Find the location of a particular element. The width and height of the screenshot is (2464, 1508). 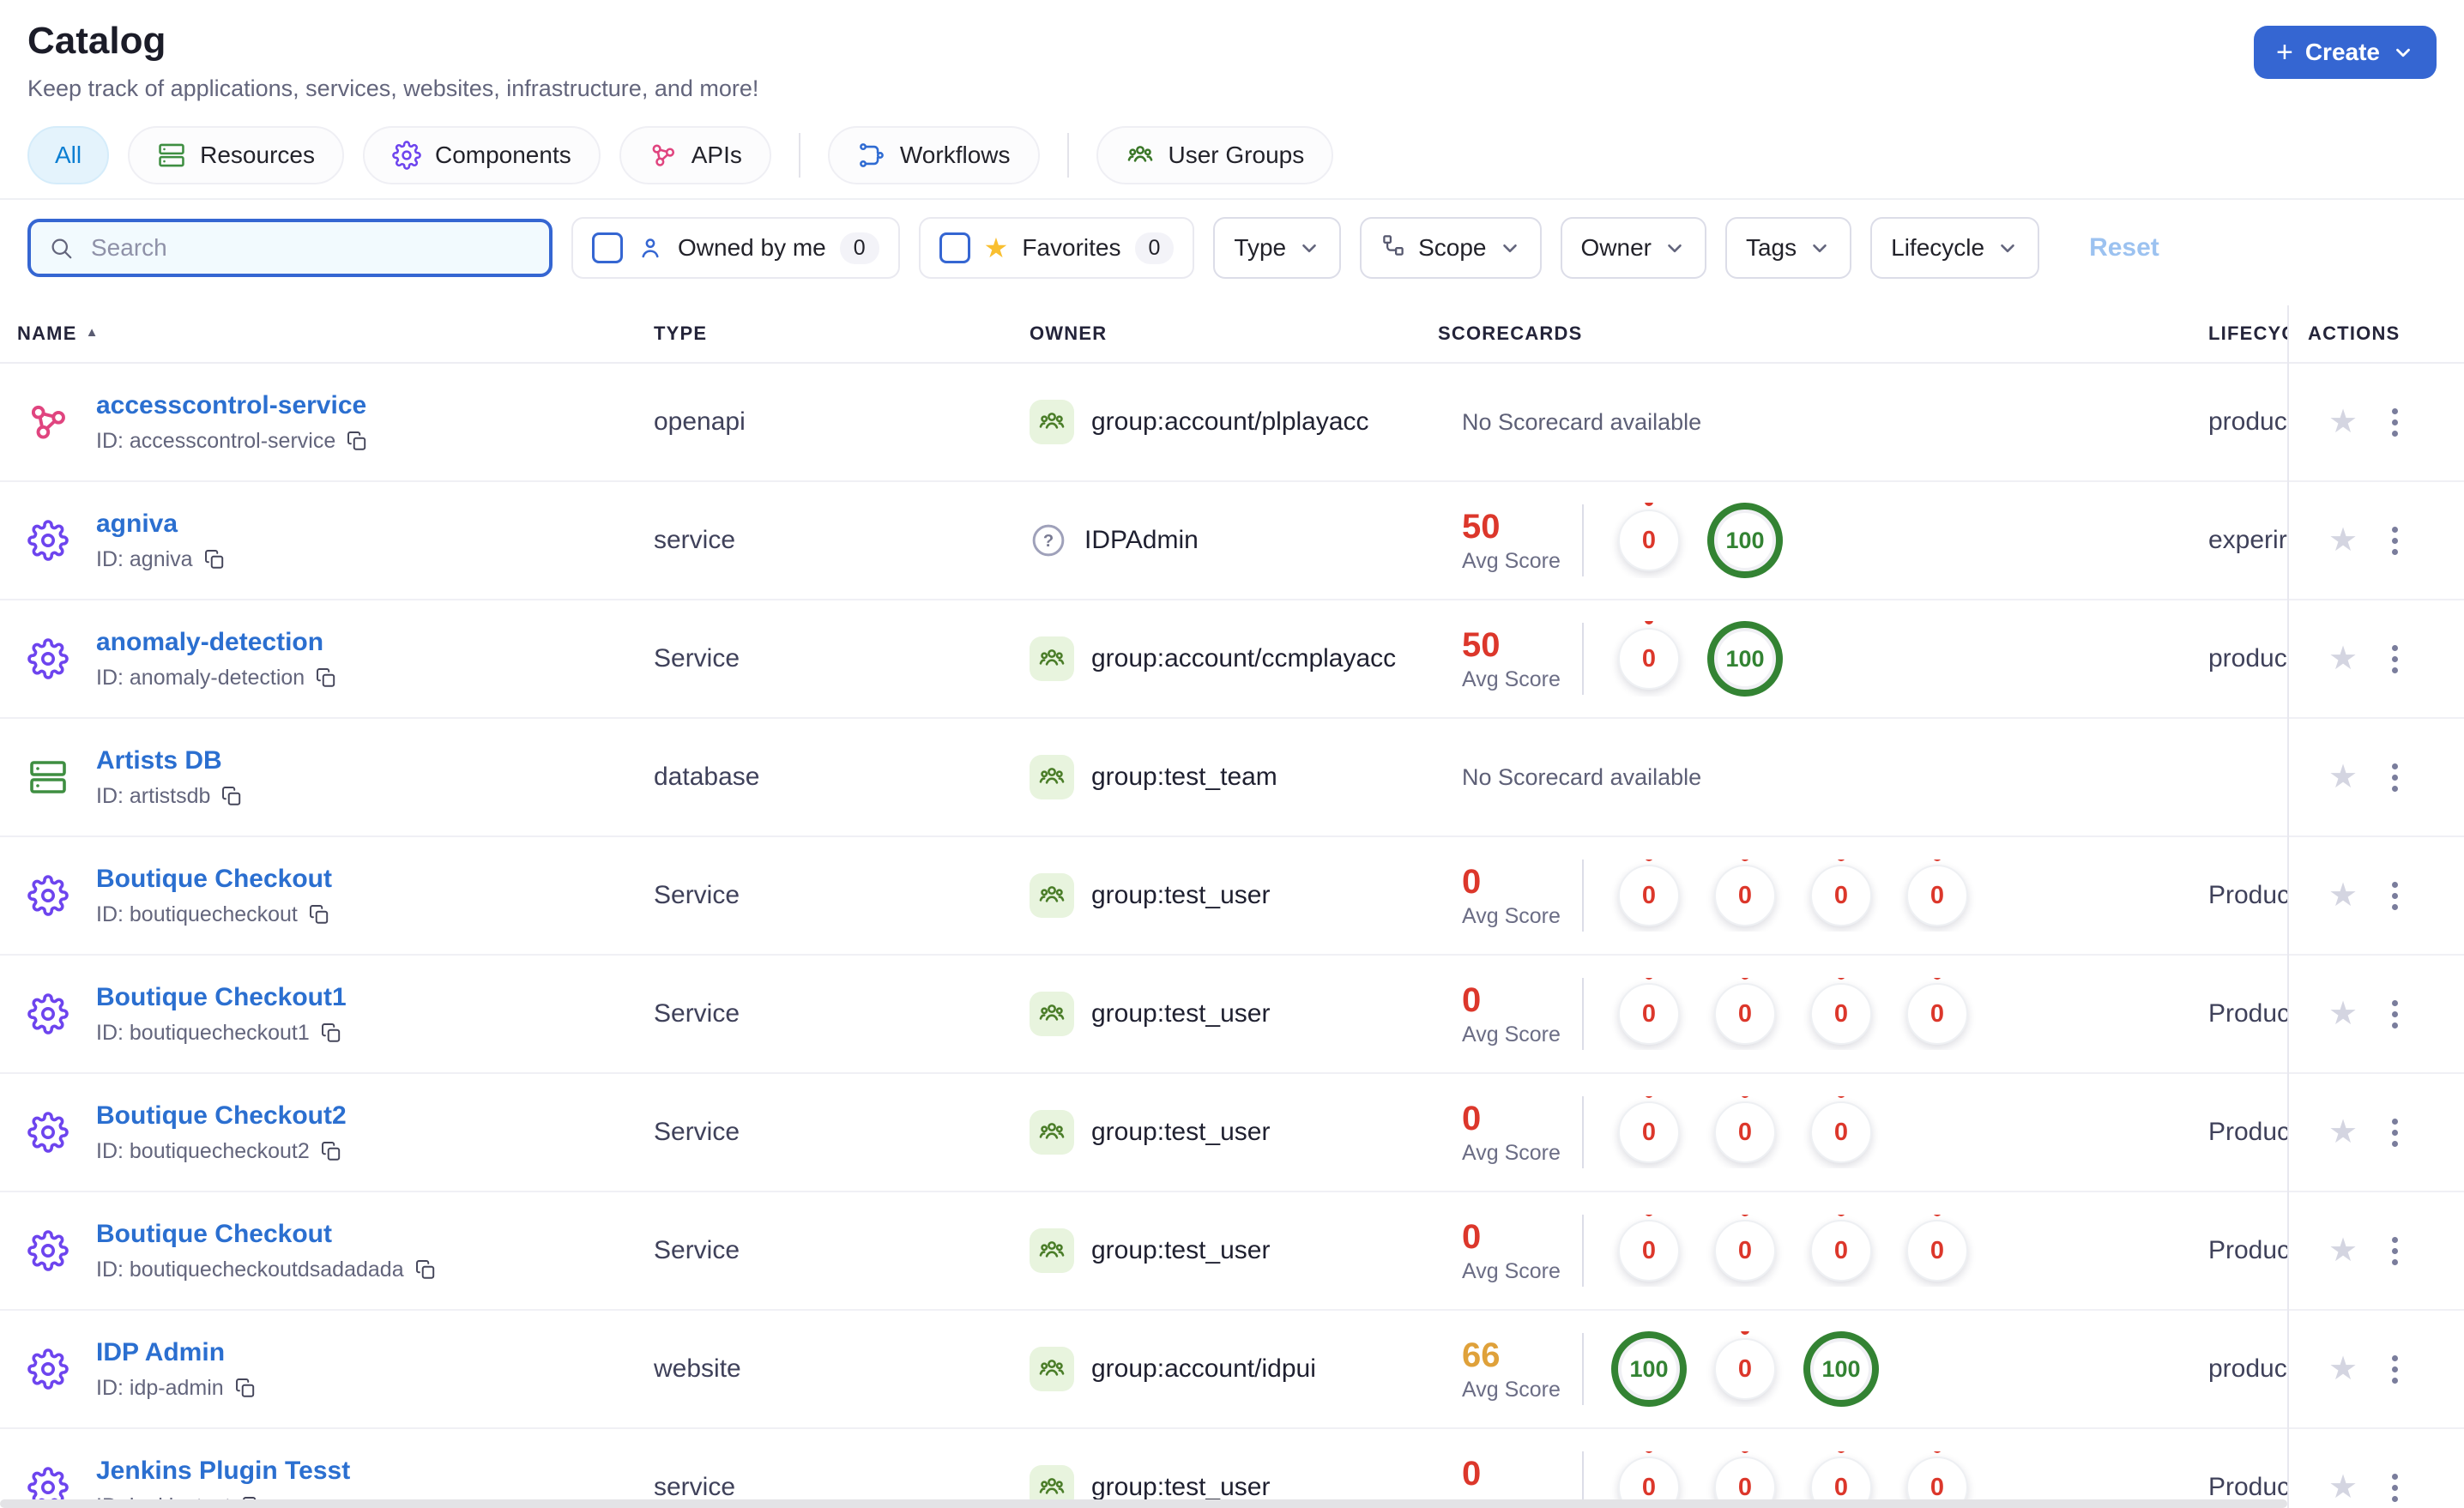

tab-workflows: Workflows is located at coordinates (933, 155).